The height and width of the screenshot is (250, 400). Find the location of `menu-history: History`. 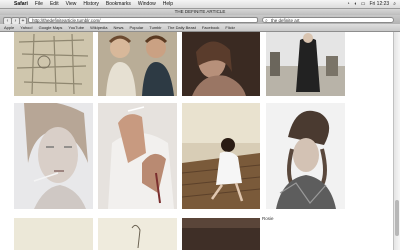

menu-history: History is located at coordinates (91, 4).